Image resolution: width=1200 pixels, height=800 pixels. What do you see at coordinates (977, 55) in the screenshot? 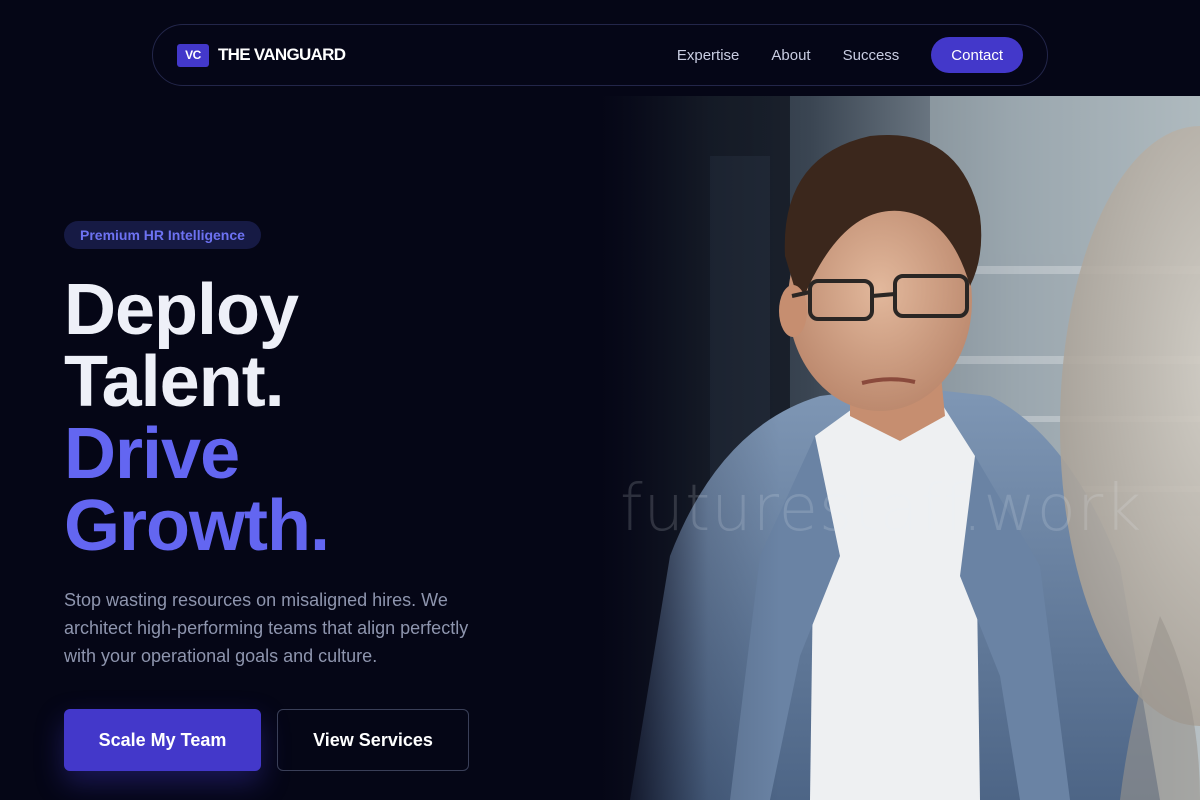
I see `contact-button: Contact` at bounding box center [977, 55].